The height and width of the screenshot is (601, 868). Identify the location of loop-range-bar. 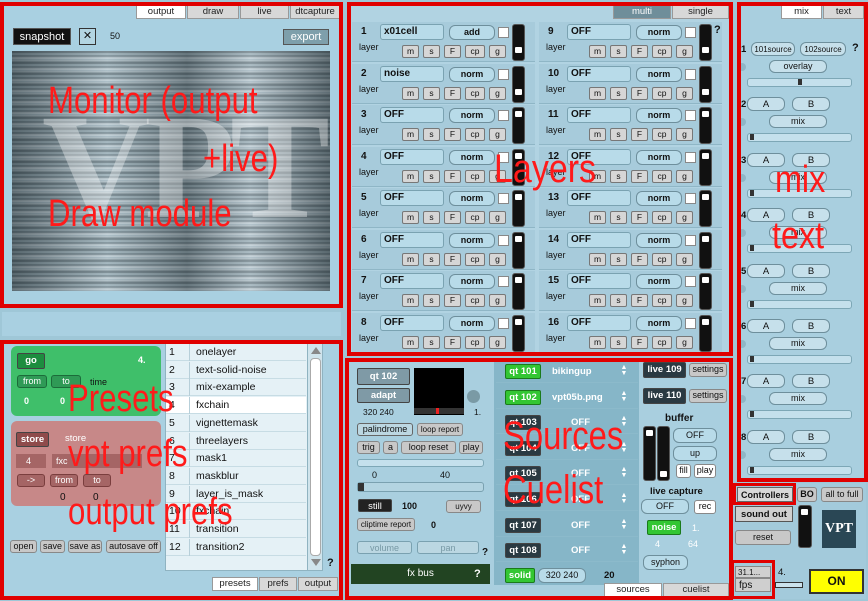
(420, 463).